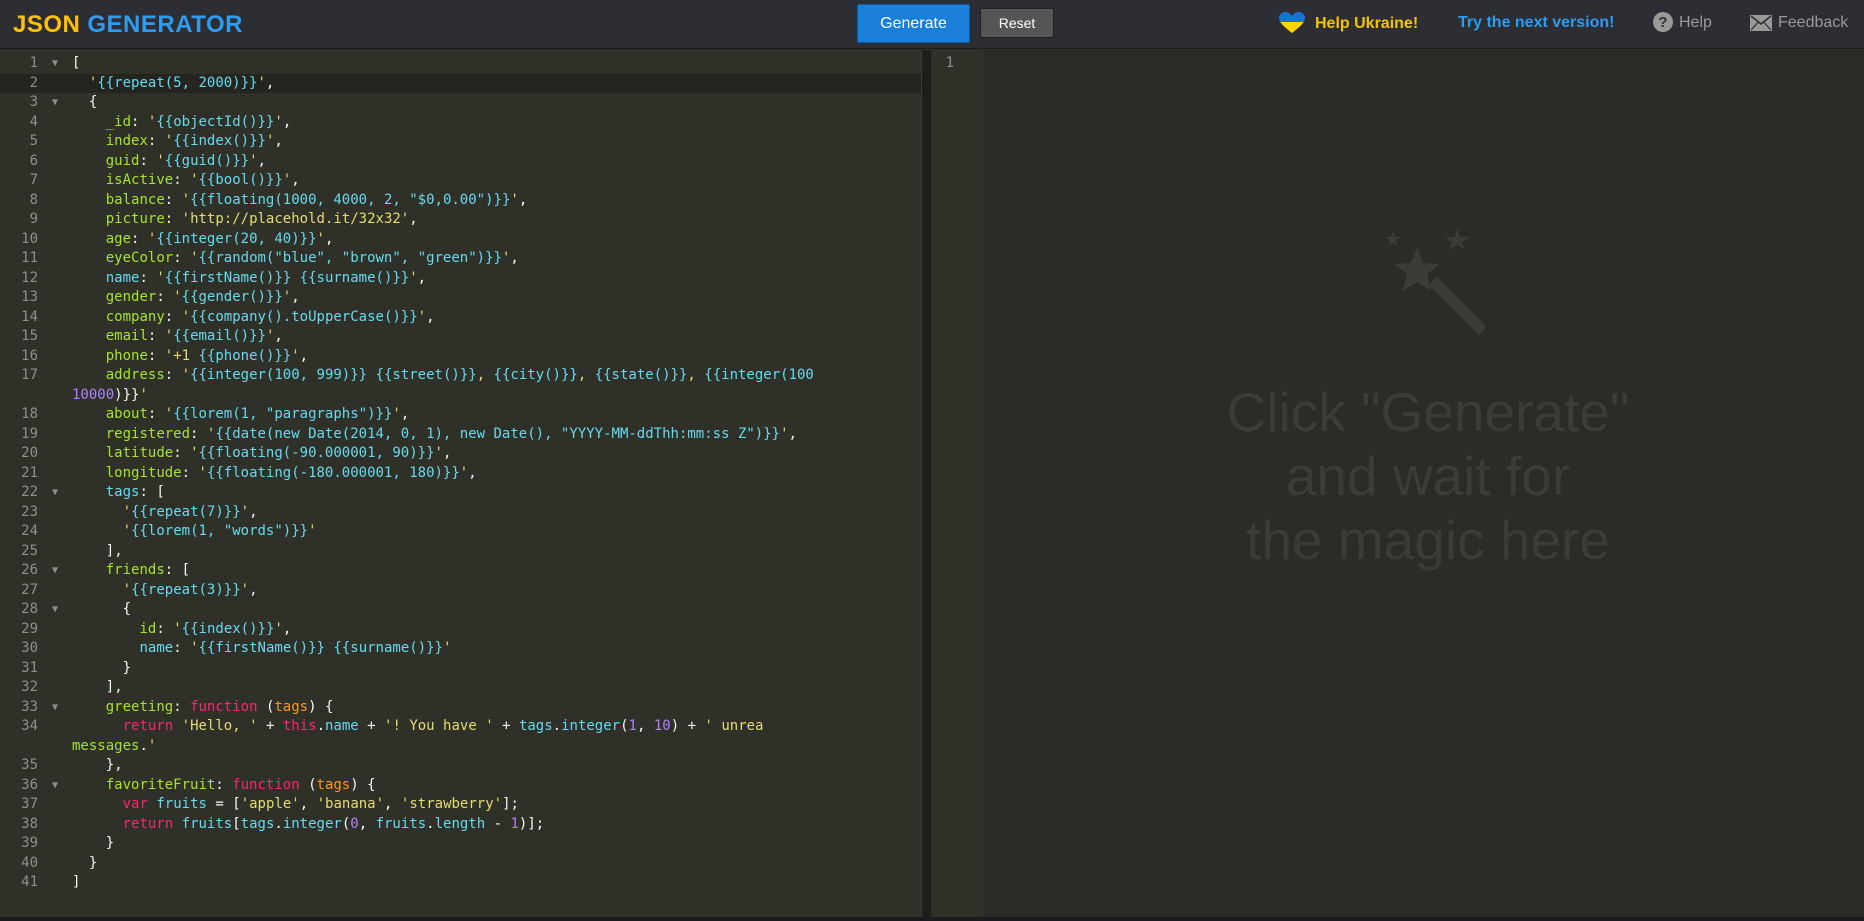 The image size is (1864, 921). I want to click on code-text: messages.', so click(114, 745).